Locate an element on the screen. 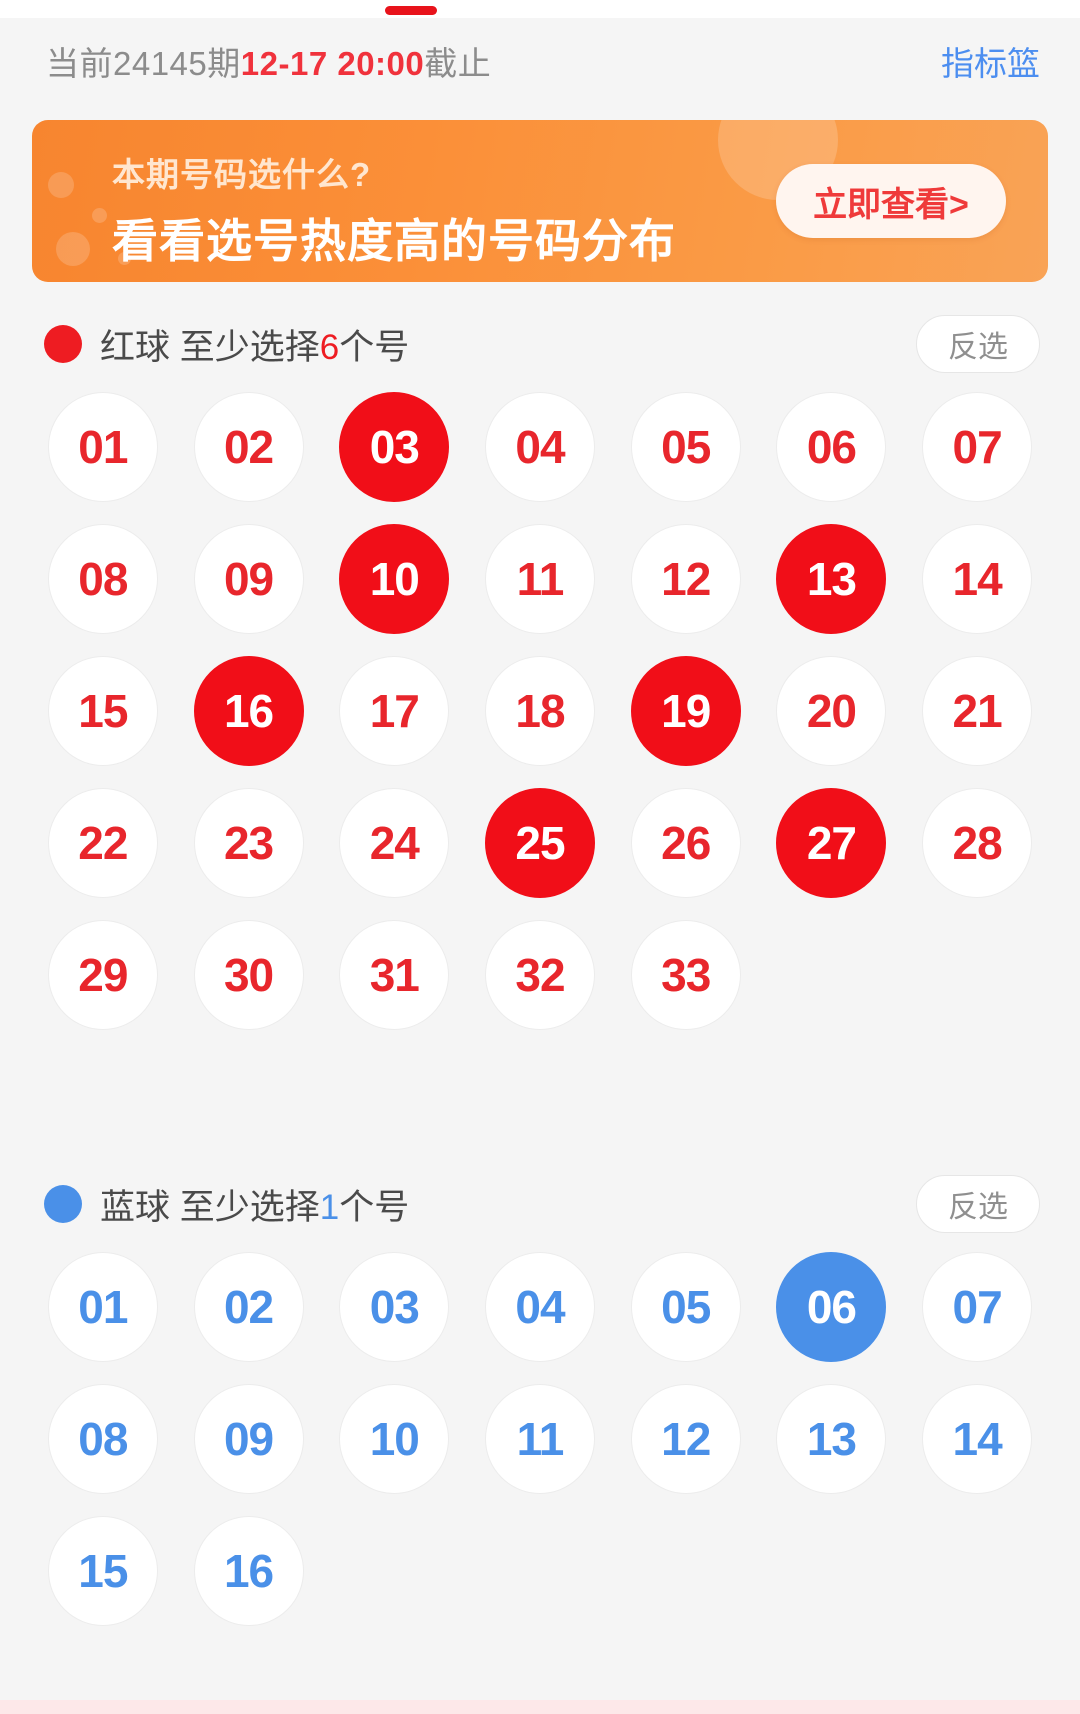 The image size is (1080, 1714). blue-ball-11: 11 is located at coordinates (539, 1439).